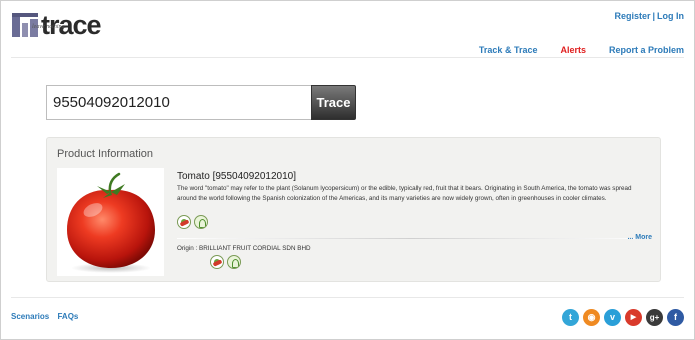 This screenshot has height=340, width=695. What do you see at coordinates (646, 50) in the screenshot?
I see `nav-report-problem: Report a Problem` at bounding box center [646, 50].